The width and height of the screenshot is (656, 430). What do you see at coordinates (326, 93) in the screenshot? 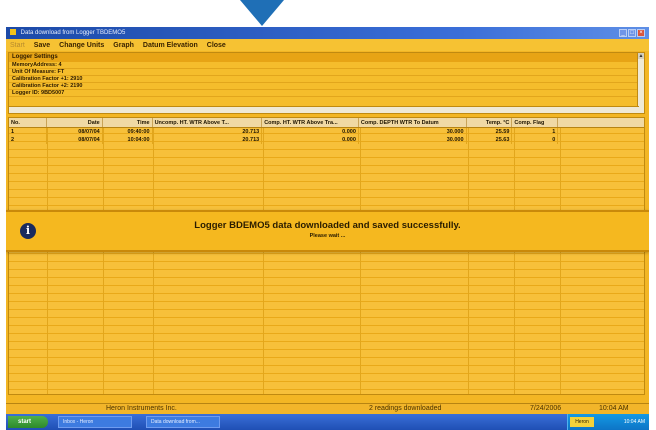
I see `settings-line: Logger ID: 9BD5007` at bounding box center [326, 93].